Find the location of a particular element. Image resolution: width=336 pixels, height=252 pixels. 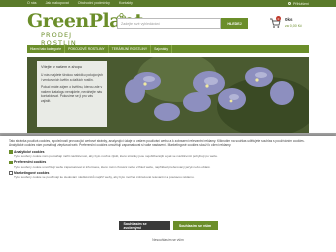

accept-all-button: Souhlasím se vším is located at coordinates (195, 225).